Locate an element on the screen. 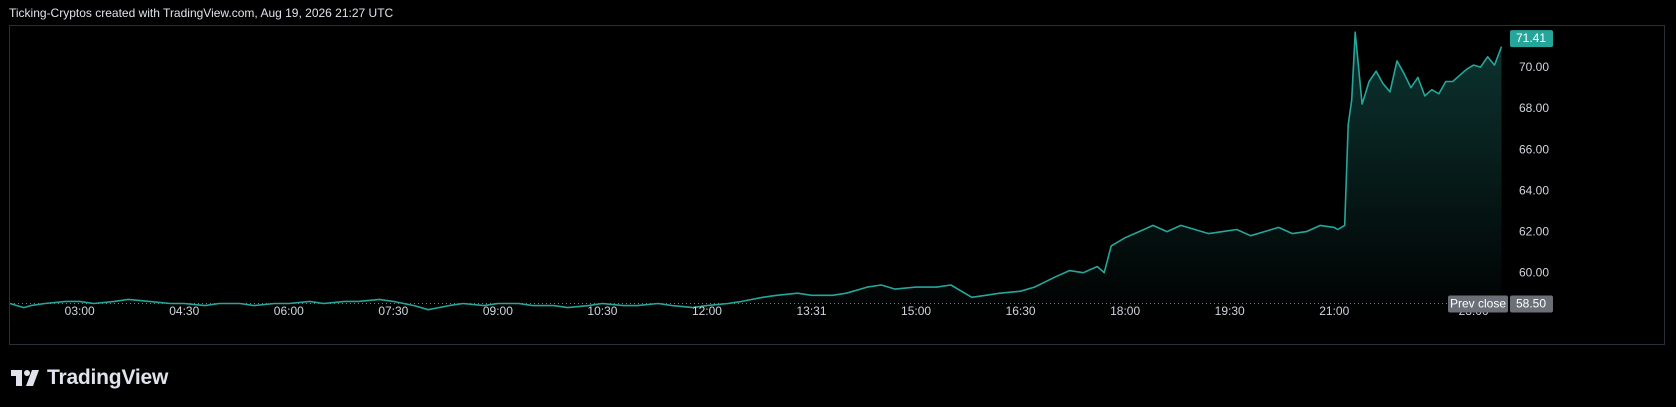 The image size is (1676, 407). prev-close-value-label: 58.50 is located at coordinates (1531, 304).